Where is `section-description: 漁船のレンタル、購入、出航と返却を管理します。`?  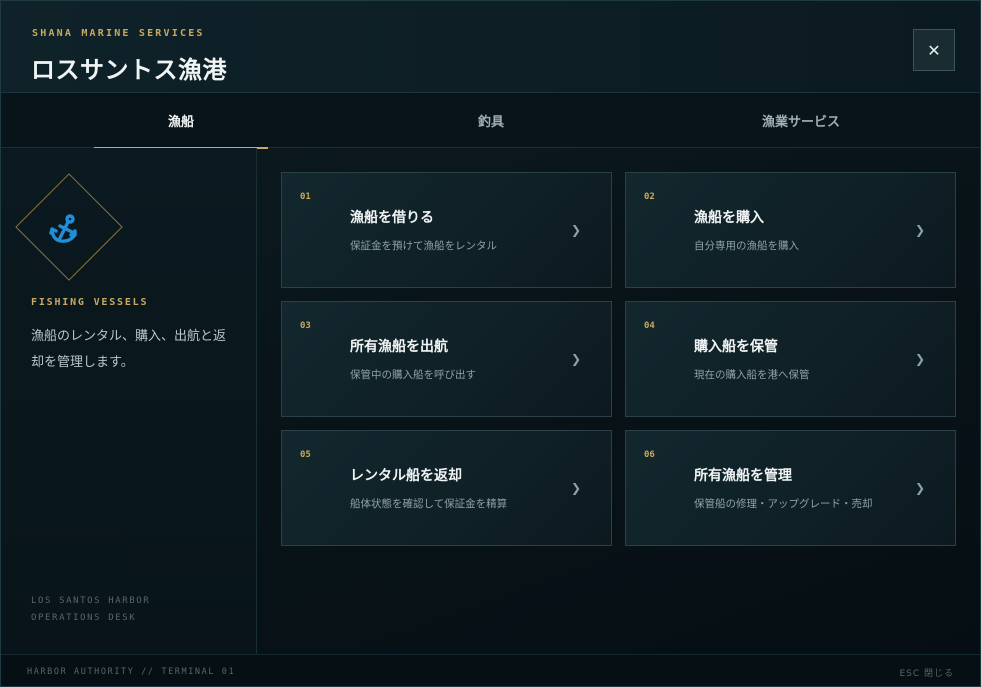
section-description: 漁船のレンタル、購入、出航と返却を管理します。 is located at coordinates (129, 349).